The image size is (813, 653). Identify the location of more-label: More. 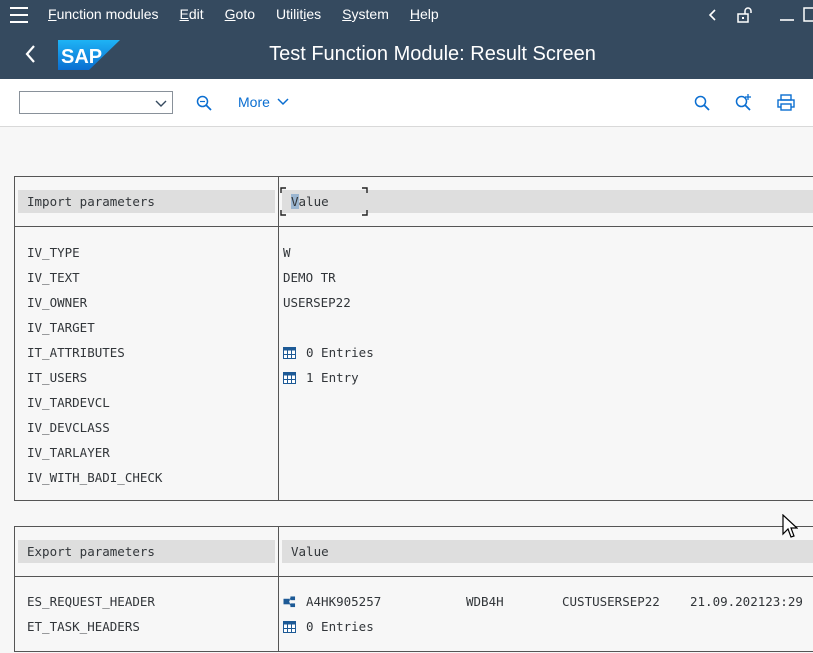
(254, 102).